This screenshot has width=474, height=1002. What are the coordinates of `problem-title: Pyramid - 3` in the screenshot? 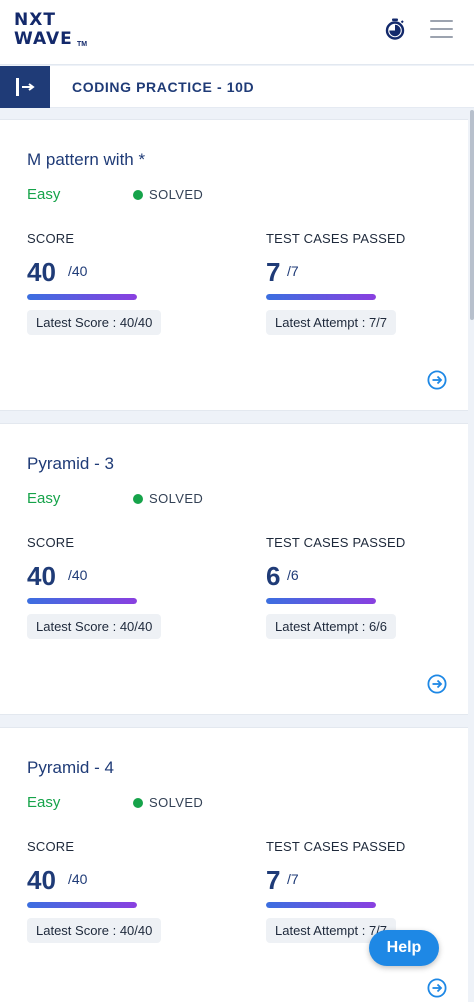 It's located at (70, 464).